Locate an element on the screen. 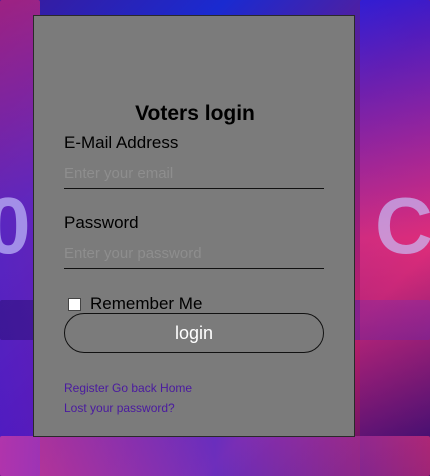  password-label: Password is located at coordinates (101, 222).